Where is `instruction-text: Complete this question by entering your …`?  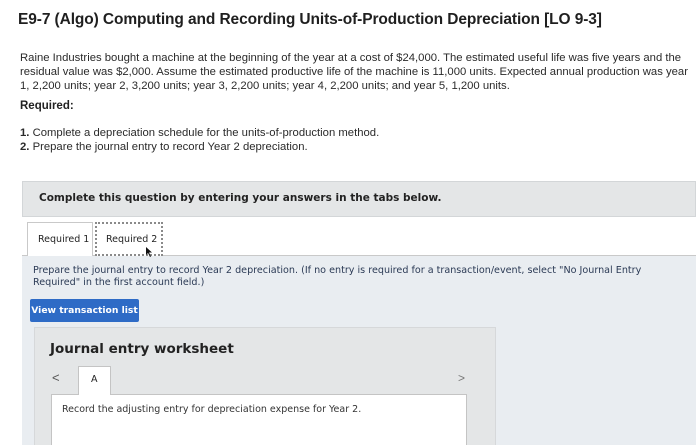
instruction-text: Complete this question by entering your … is located at coordinates (240, 198).